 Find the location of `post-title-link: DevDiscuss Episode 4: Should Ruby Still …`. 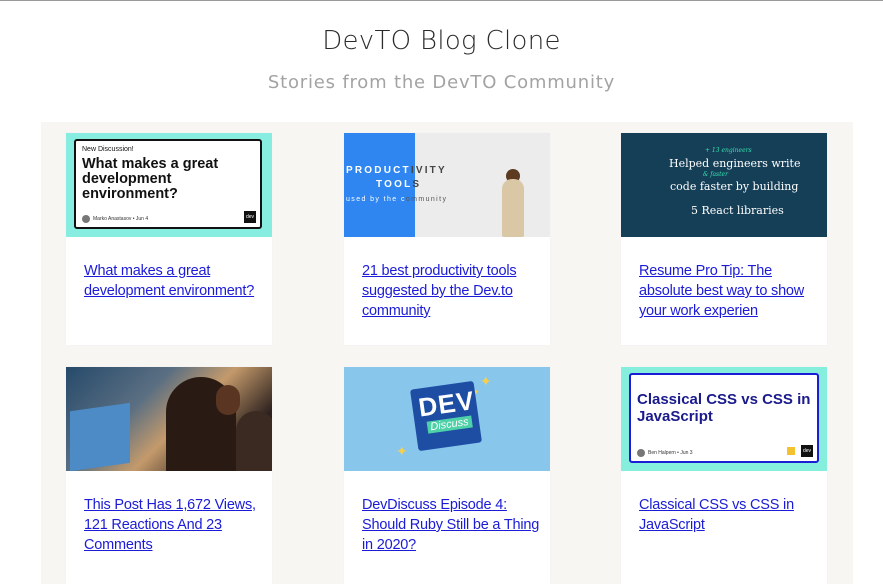

post-title-link: DevDiscuss Episode 4: Should Ruby Still … is located at coordinates (451, 525).